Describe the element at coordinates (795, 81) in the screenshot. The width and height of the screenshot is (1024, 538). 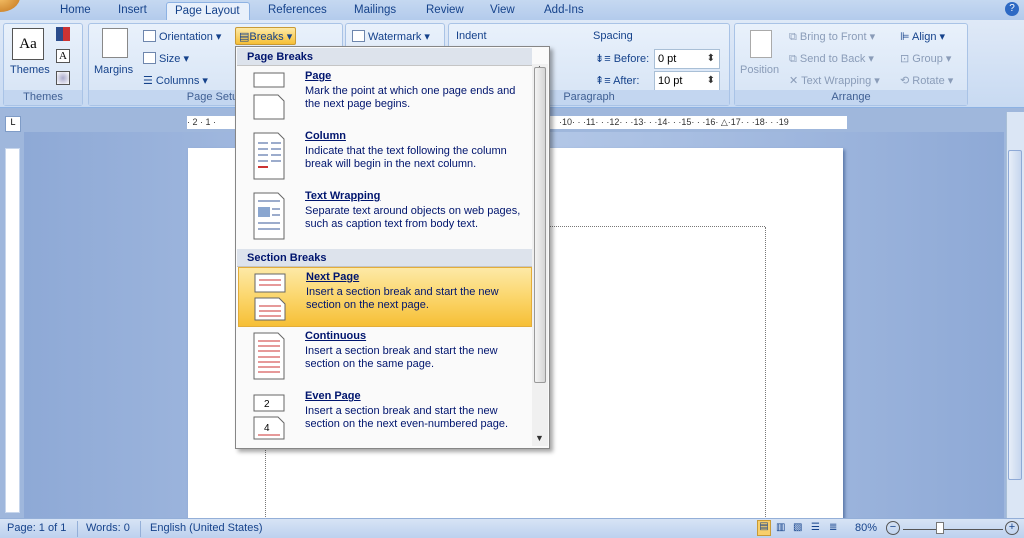
I see `text-wrapping-icon: ✕` at that location.